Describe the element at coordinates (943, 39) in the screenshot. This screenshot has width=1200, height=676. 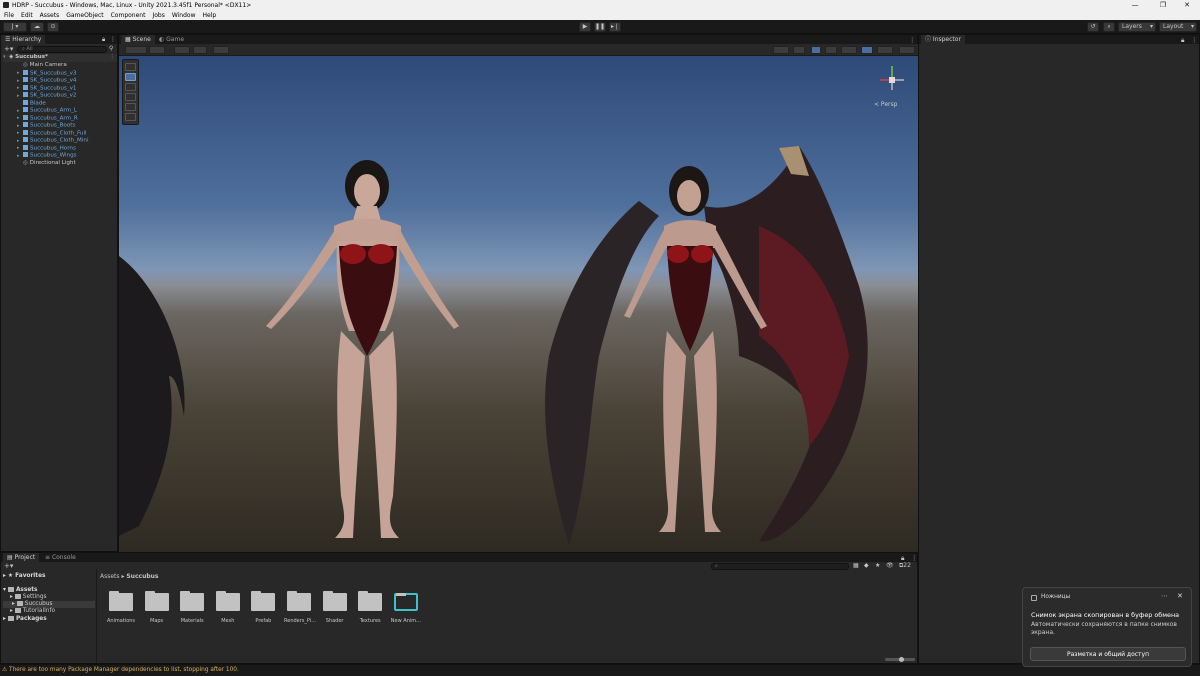
I see `tab-inspector: ⓘ Inspector` at that location.